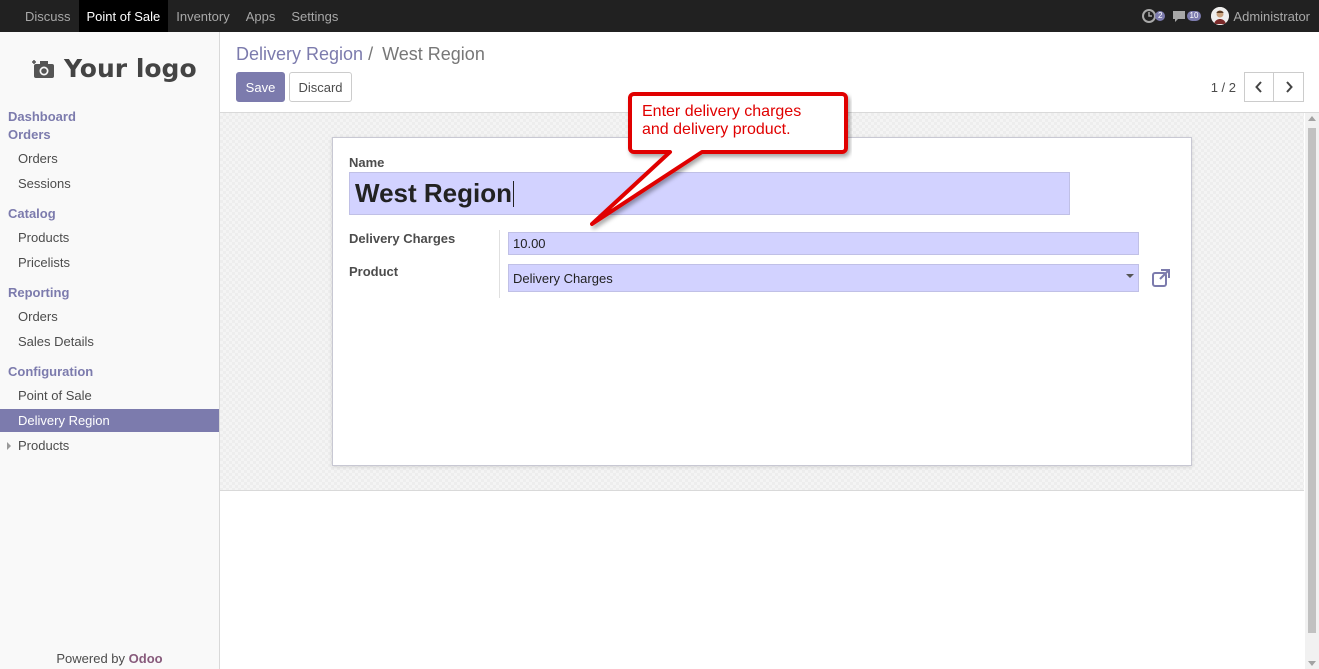 The width and height of the screenshot is (1319, 669). Describe the element at coordinates (299, 54) in the screenshot. I see `breadcrumb-parent: Delivery Region` at that location.